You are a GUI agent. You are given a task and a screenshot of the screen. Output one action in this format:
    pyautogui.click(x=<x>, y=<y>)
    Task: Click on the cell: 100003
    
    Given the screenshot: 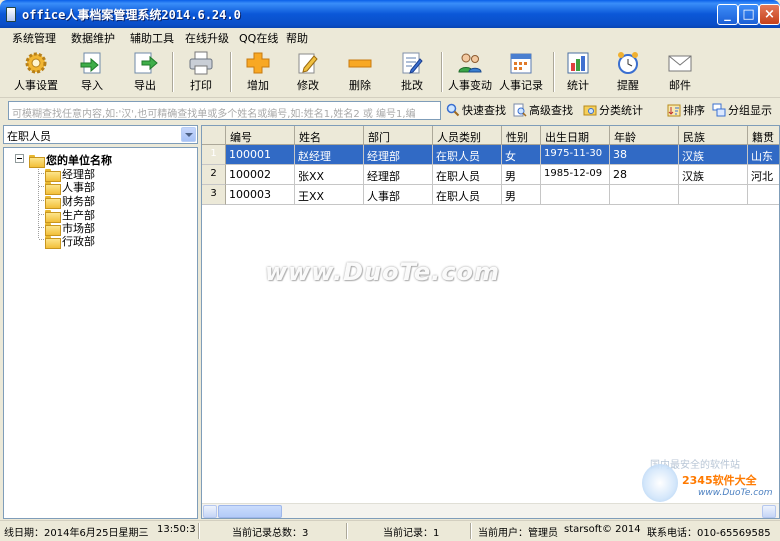 What is the action you would take?
    pyautogui.click(x=260, y=195)
    